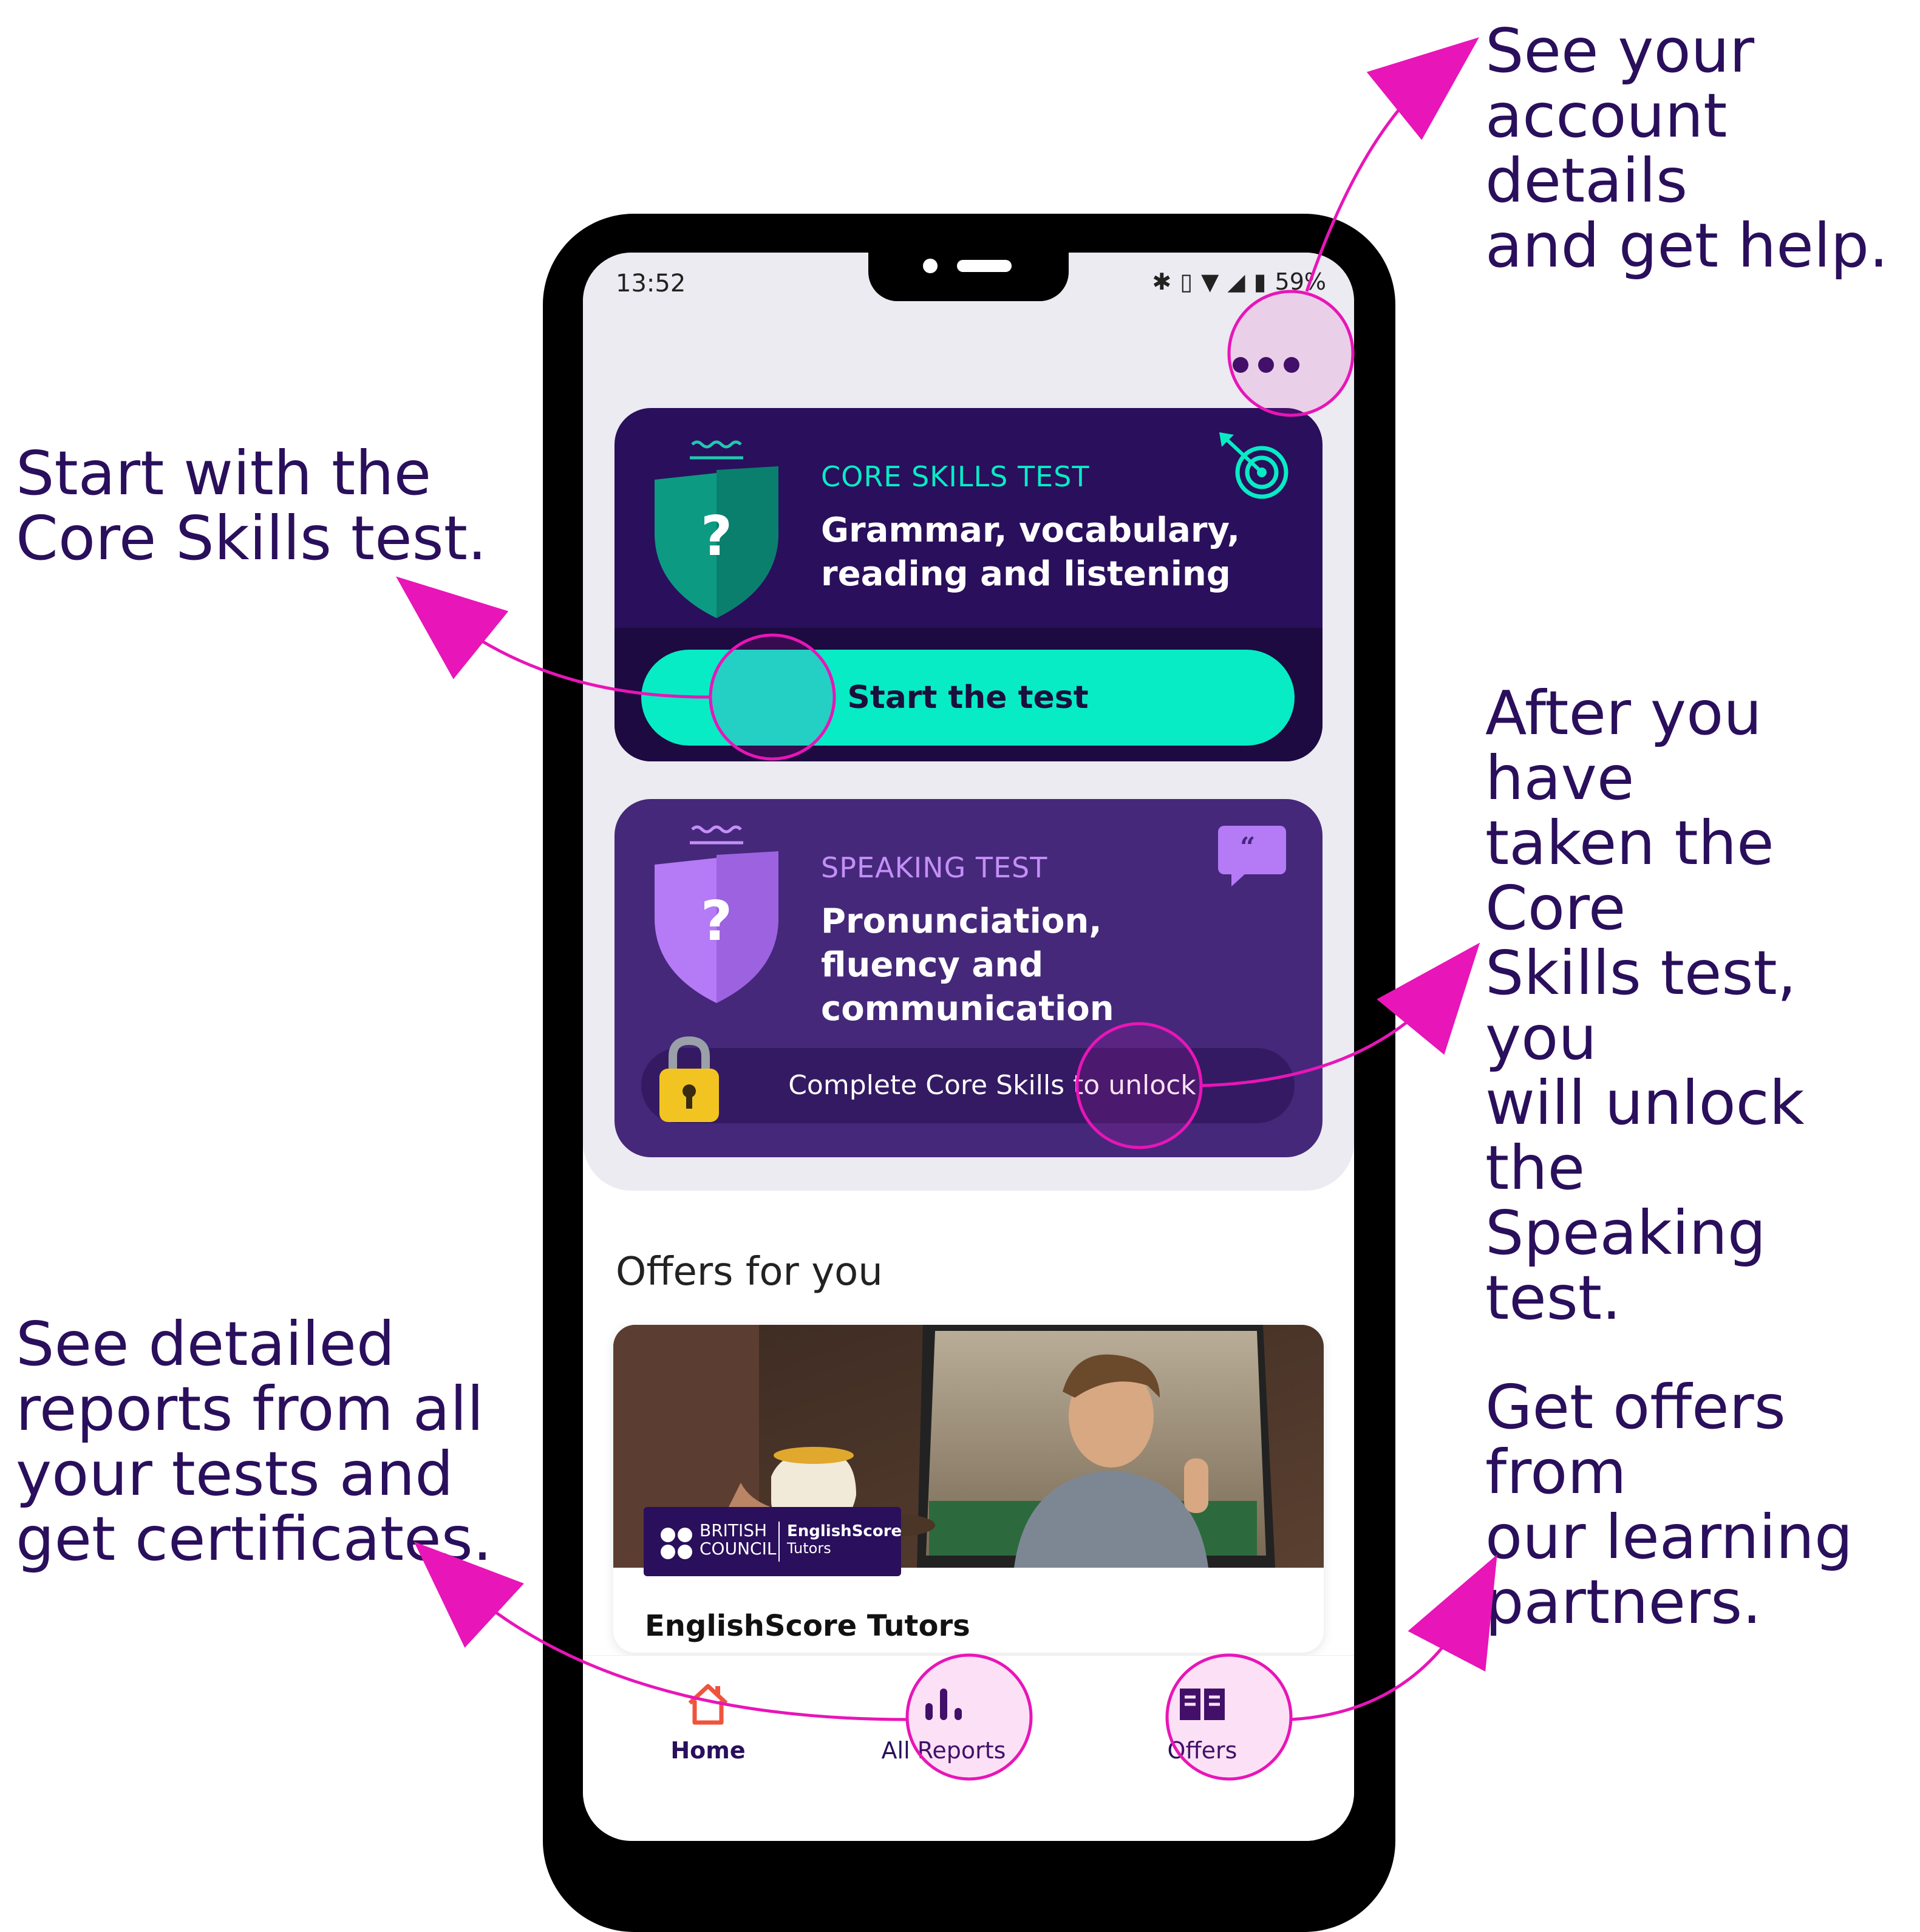  I want to click on core-skills-label: CORE SKILLS TEST, so click(956, 476).